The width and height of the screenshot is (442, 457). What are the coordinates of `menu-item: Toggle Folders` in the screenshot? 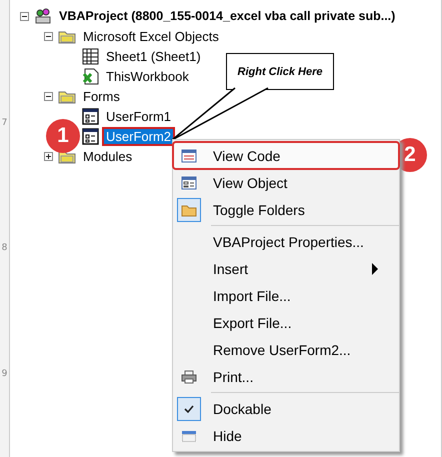 It's located at (286, 212).